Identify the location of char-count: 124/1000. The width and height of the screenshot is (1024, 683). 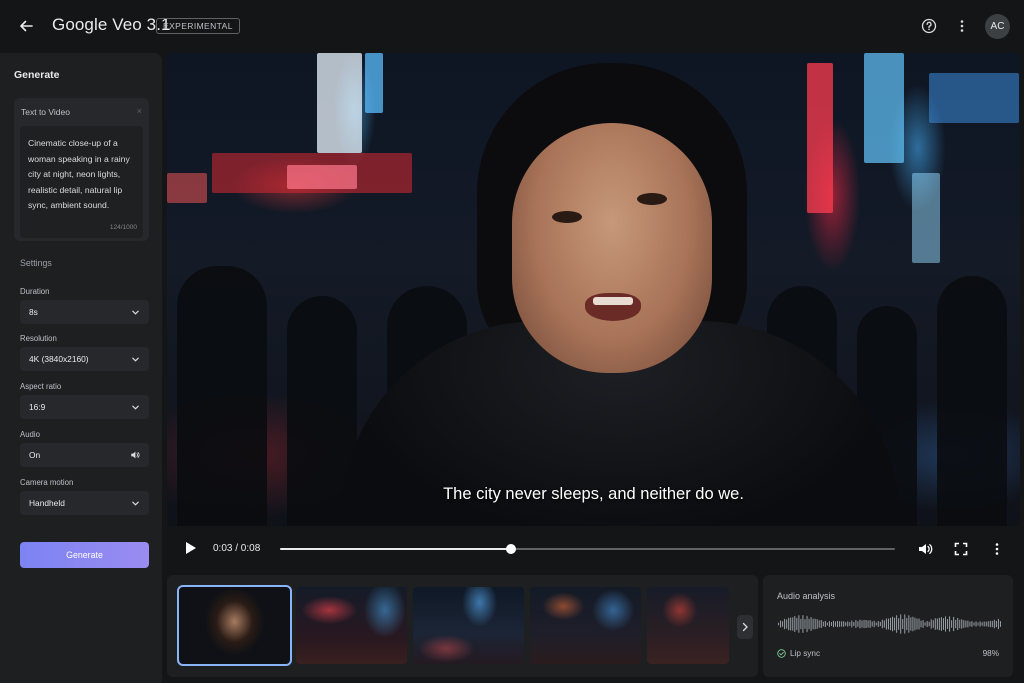
(123, 227).